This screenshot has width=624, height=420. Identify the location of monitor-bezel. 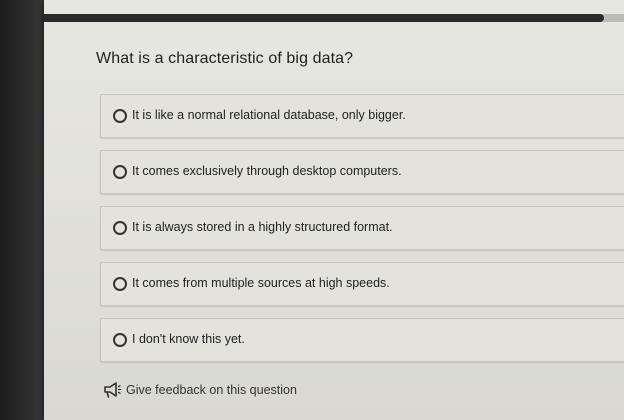
(23, 210).